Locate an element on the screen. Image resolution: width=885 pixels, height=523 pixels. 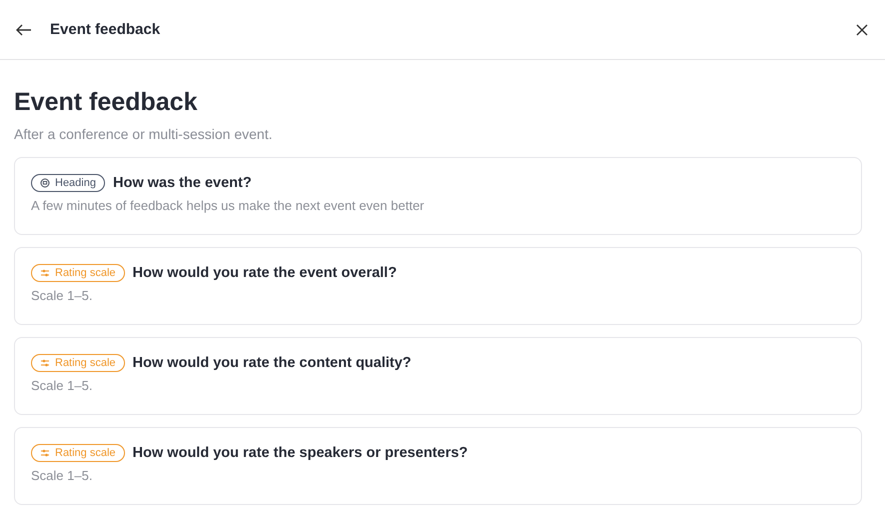
page-subtitle: After a conference or multi-session event. is located at coordinates (144, 134).